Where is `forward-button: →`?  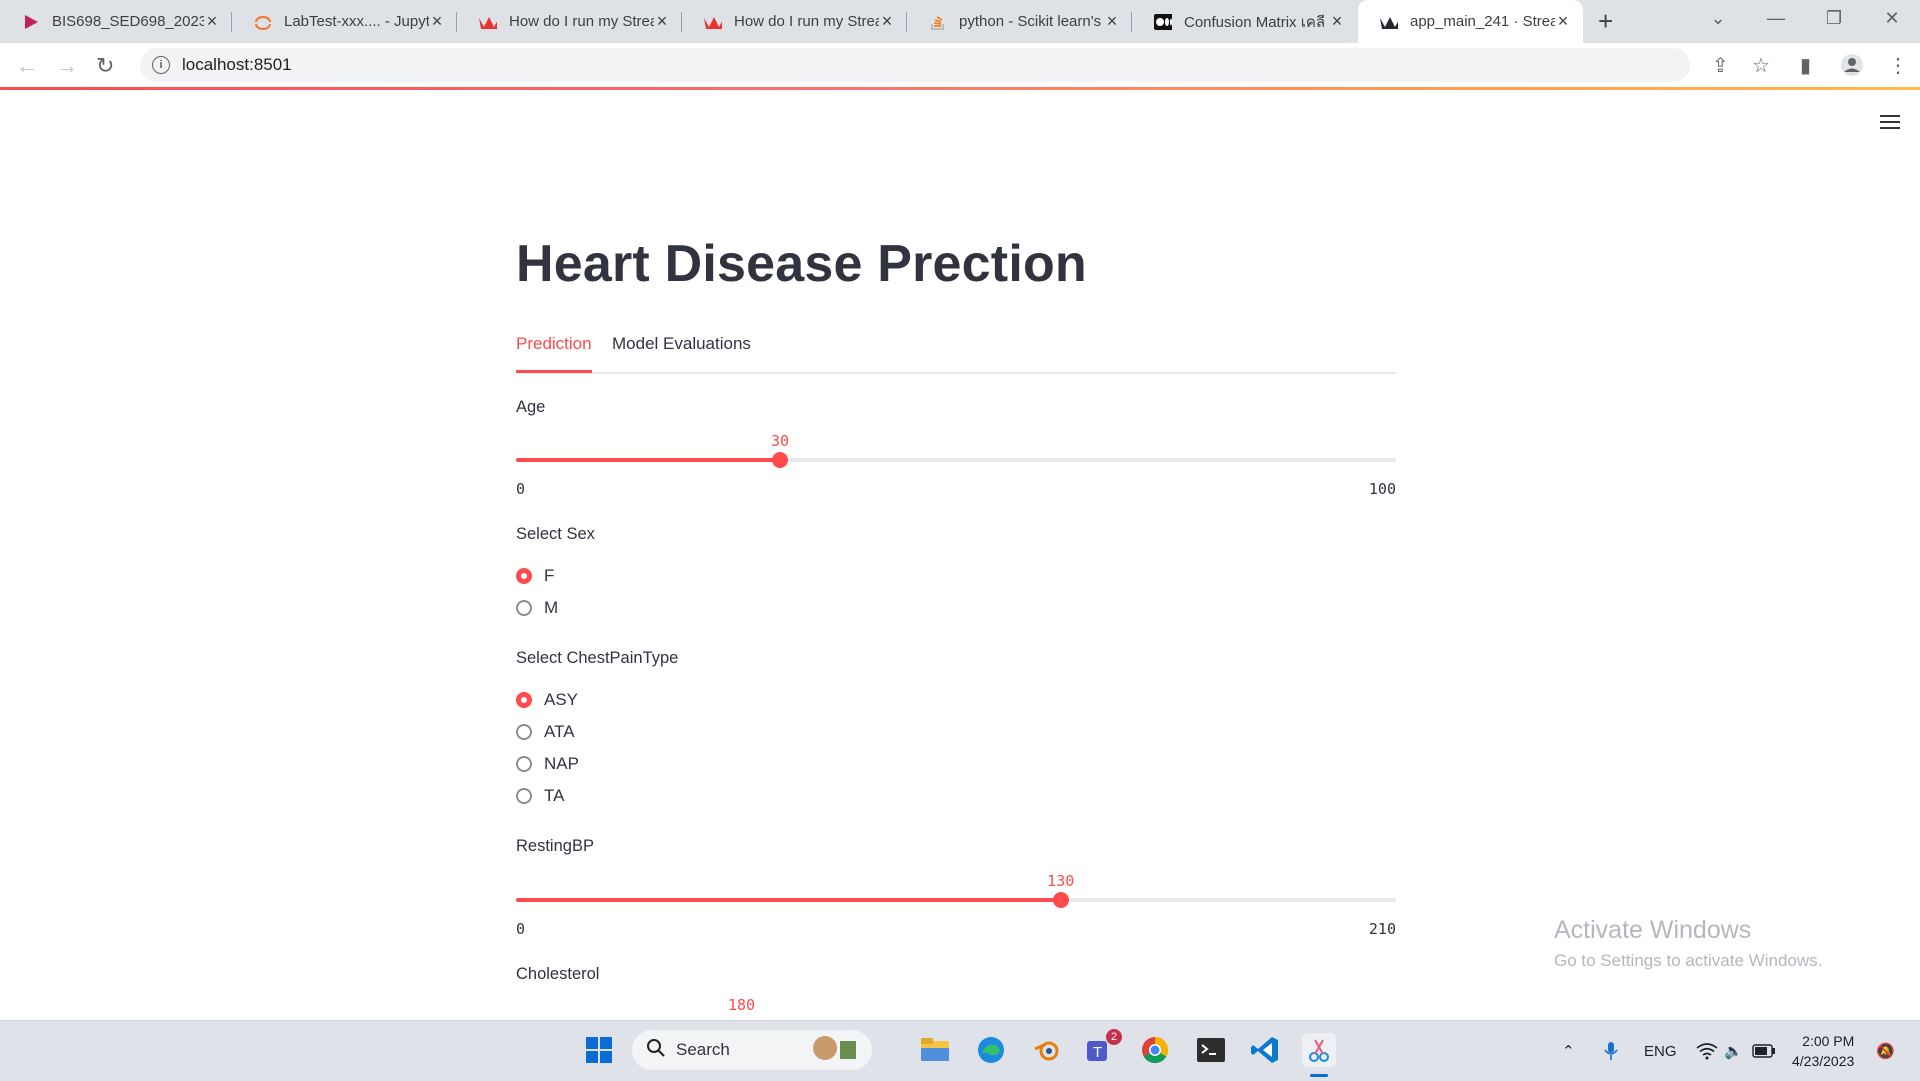
forward-button: → is located at coordinates (67, 66).